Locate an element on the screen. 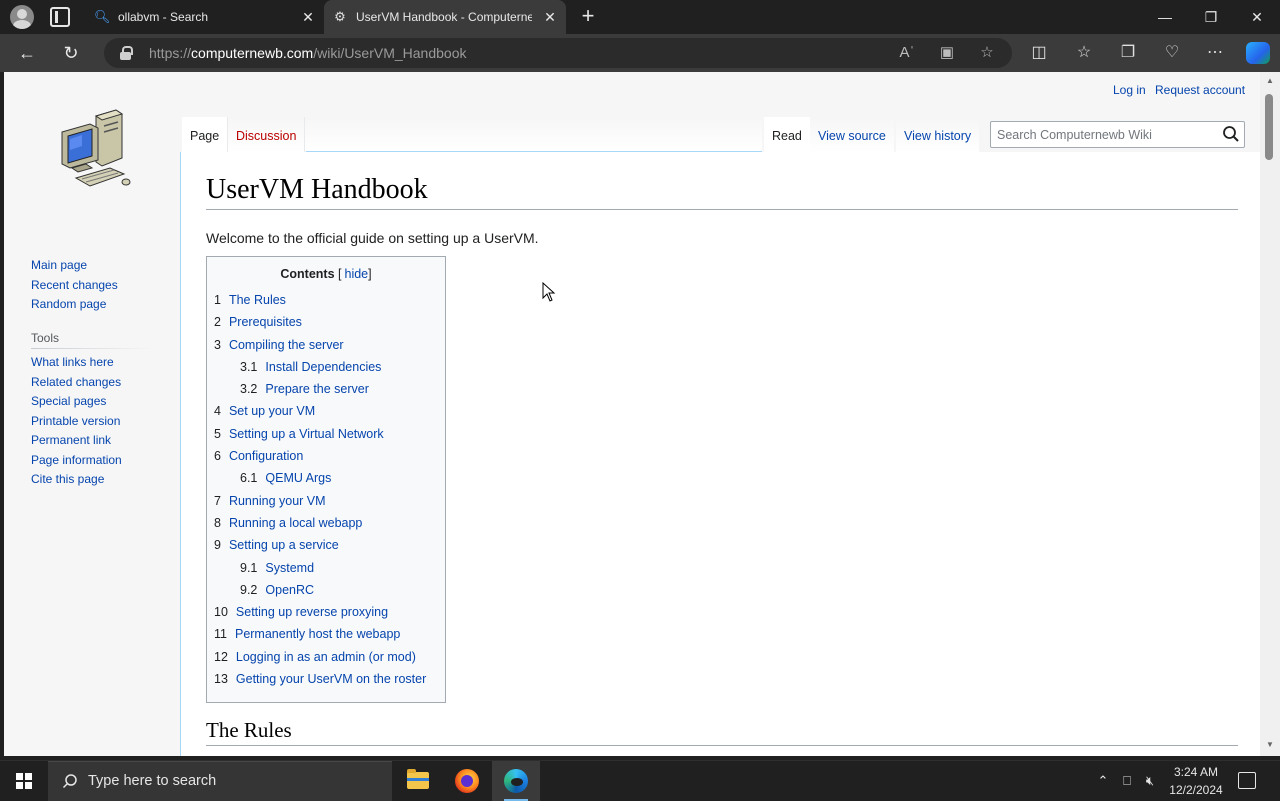 The width and height of the screenshot is (1280, 801). toc-item-label: Prepare the server is located at coordinates (317, 389).